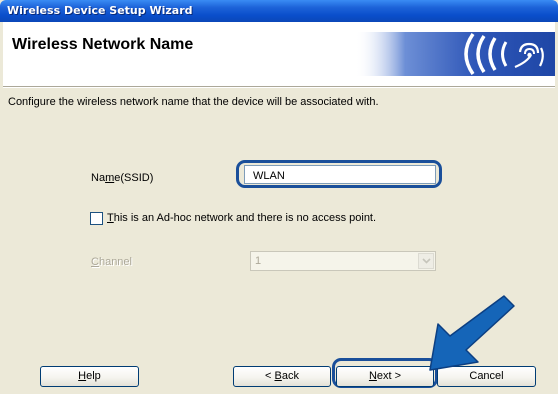 The width and height of the screenshot is (558, 394). I want to click on channel-select: 1, so click(343, 261).